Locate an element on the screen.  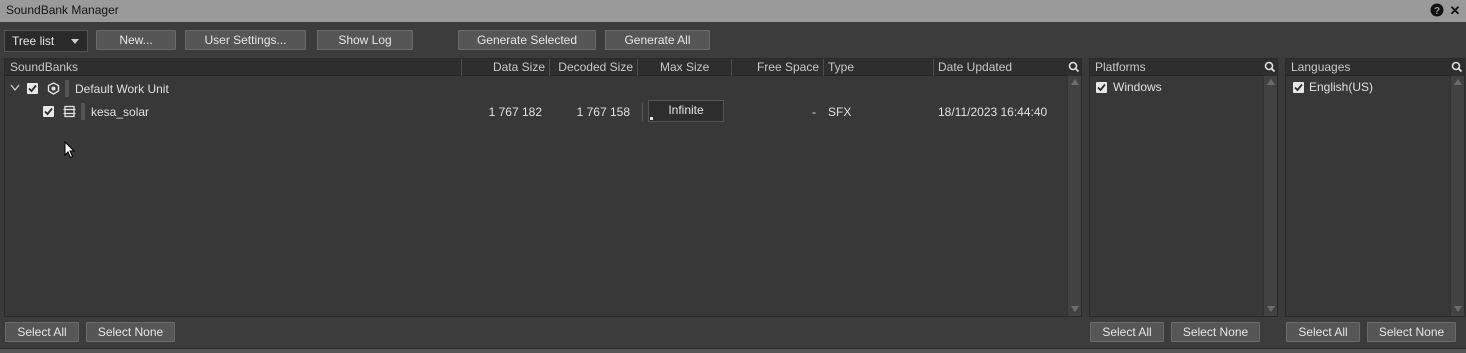
column-max-size: Max Size is located at coordinates (684, 67).